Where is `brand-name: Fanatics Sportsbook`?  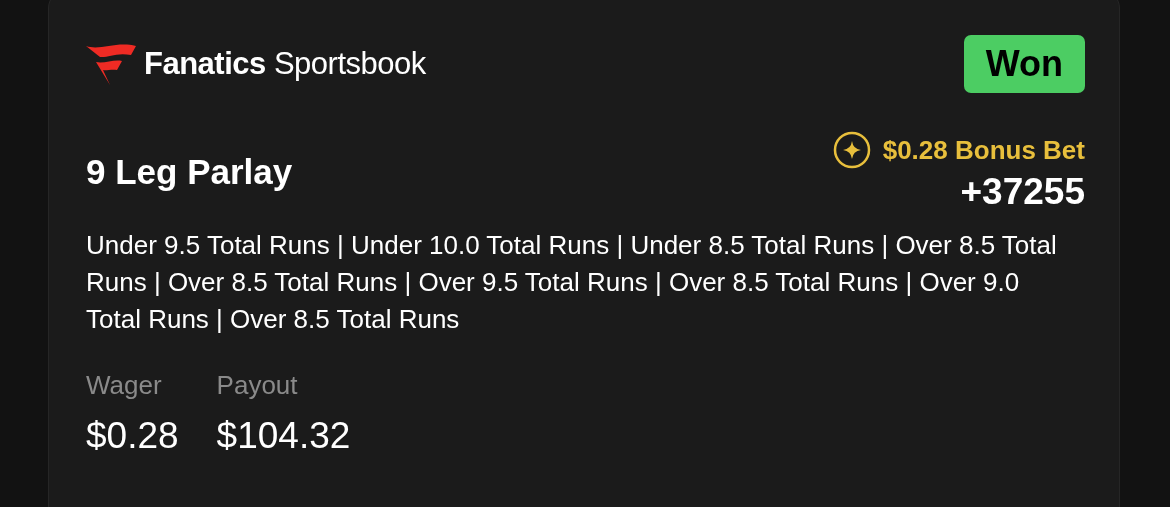 brand-name: Fanatics Sportsbook is located at coordinates (285, 64).